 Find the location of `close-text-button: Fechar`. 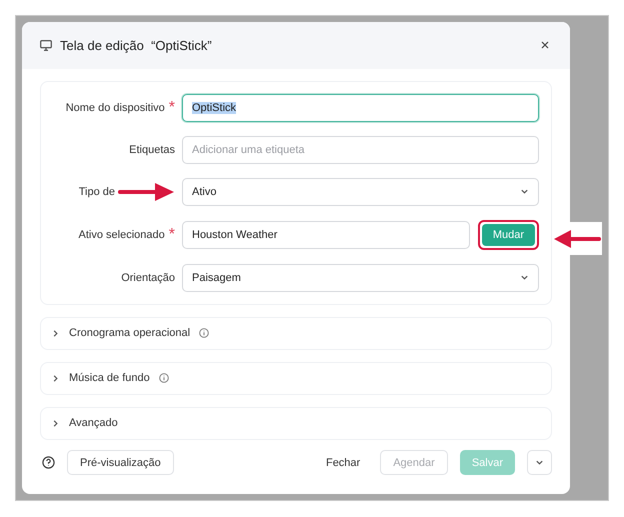

close-text-button: Fechar is located at coordinates (343, 463).